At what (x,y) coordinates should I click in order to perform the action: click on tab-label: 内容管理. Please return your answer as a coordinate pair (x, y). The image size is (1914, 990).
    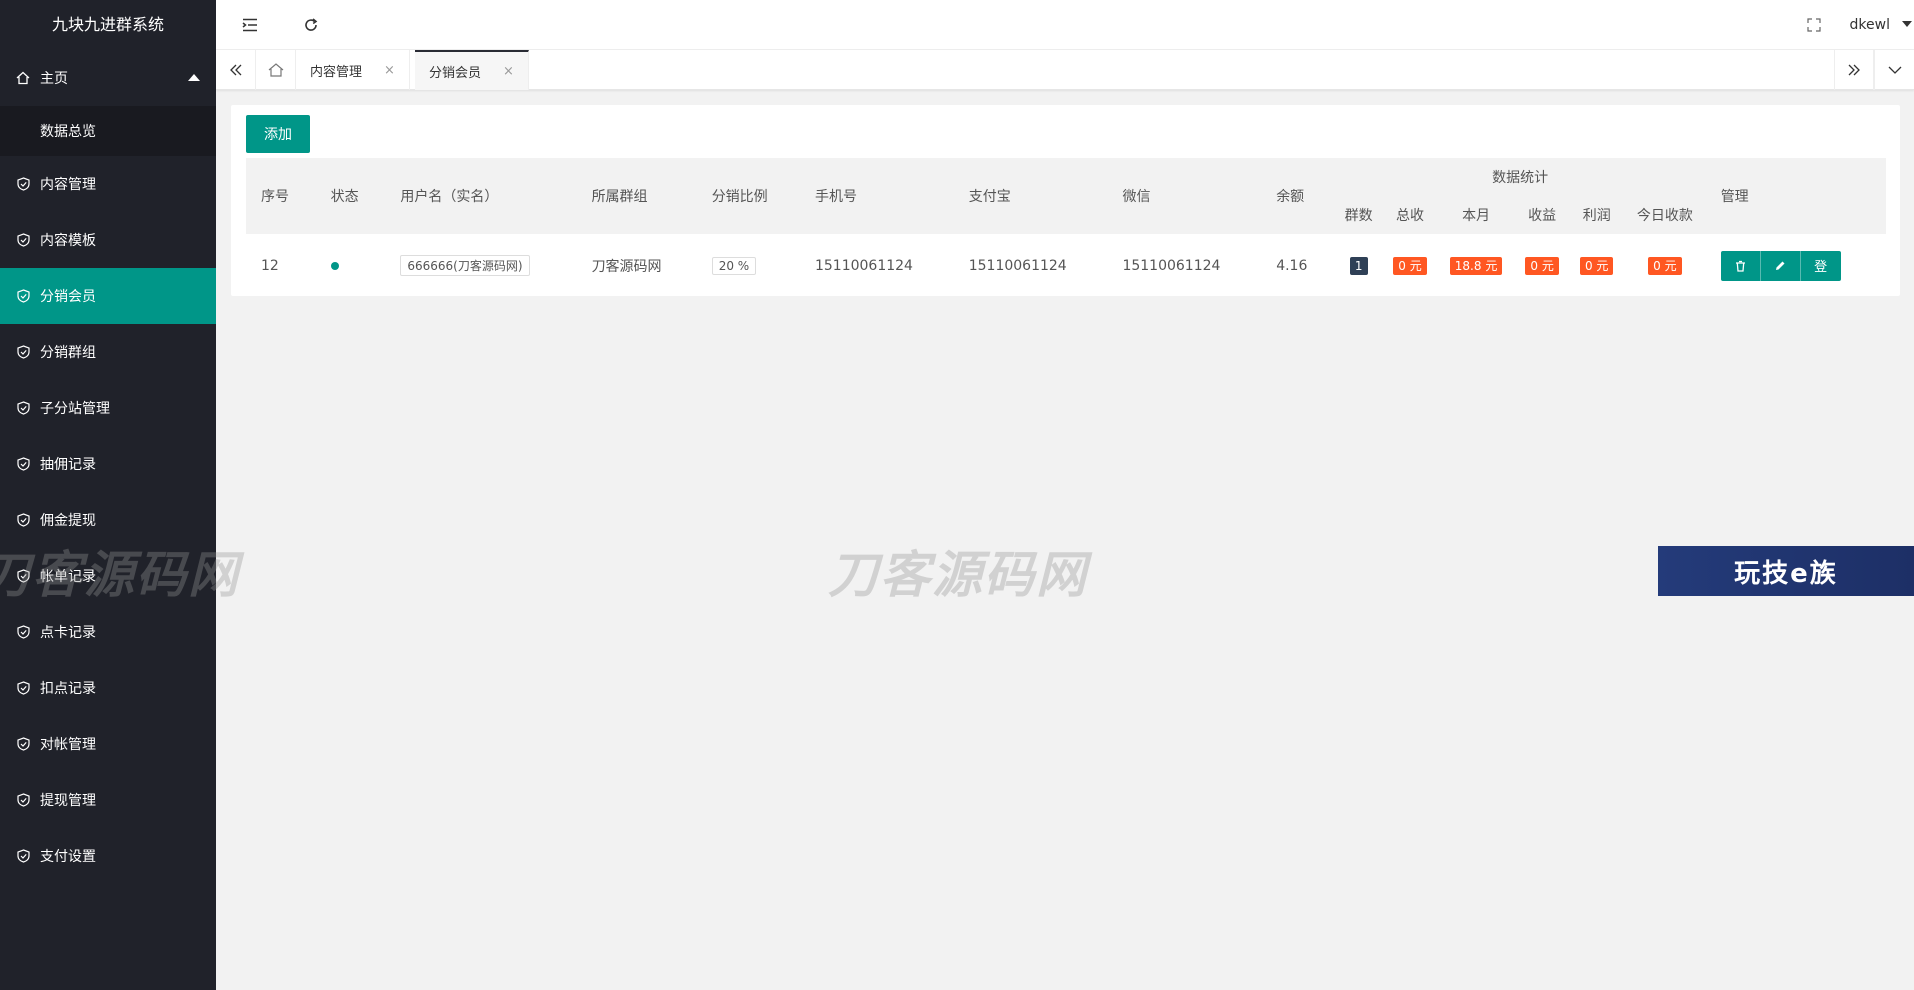
    Looking at the image, I should click on (336, 72).